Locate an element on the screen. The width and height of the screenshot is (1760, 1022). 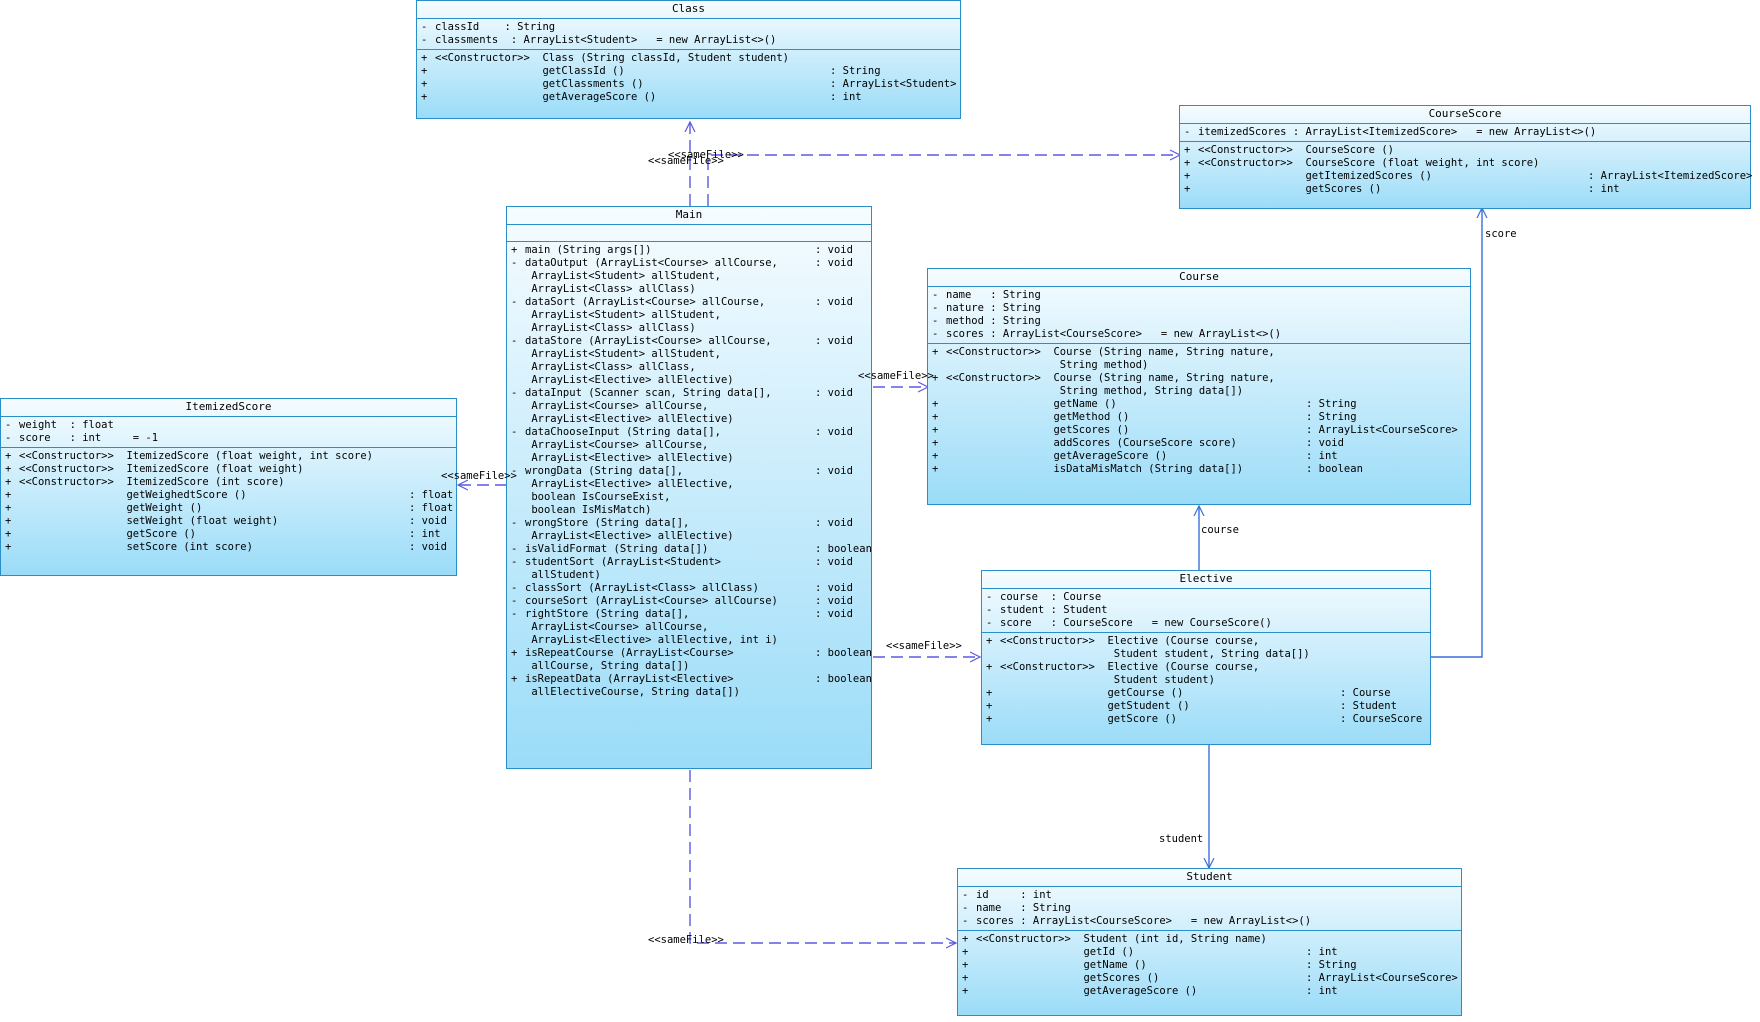
attributes-section is located at coordinates (689, 233).